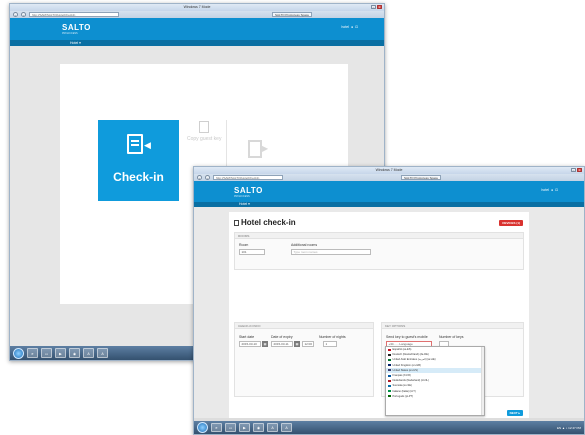 This screenshot has height=435, width=585. I want to click on room-label: Room, so click(244, 245).